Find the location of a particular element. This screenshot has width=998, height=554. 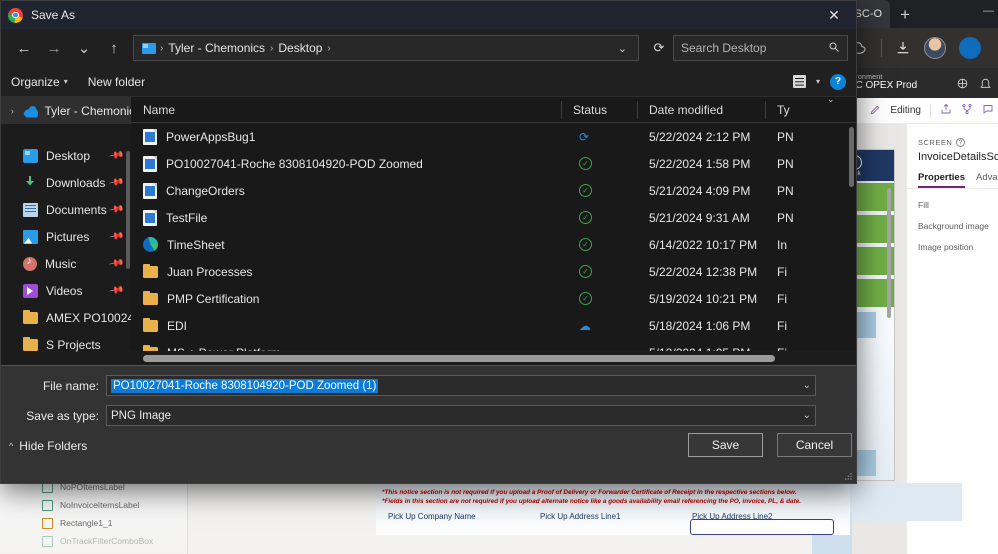

file-name: EDI is located at coordinates (177, 325).